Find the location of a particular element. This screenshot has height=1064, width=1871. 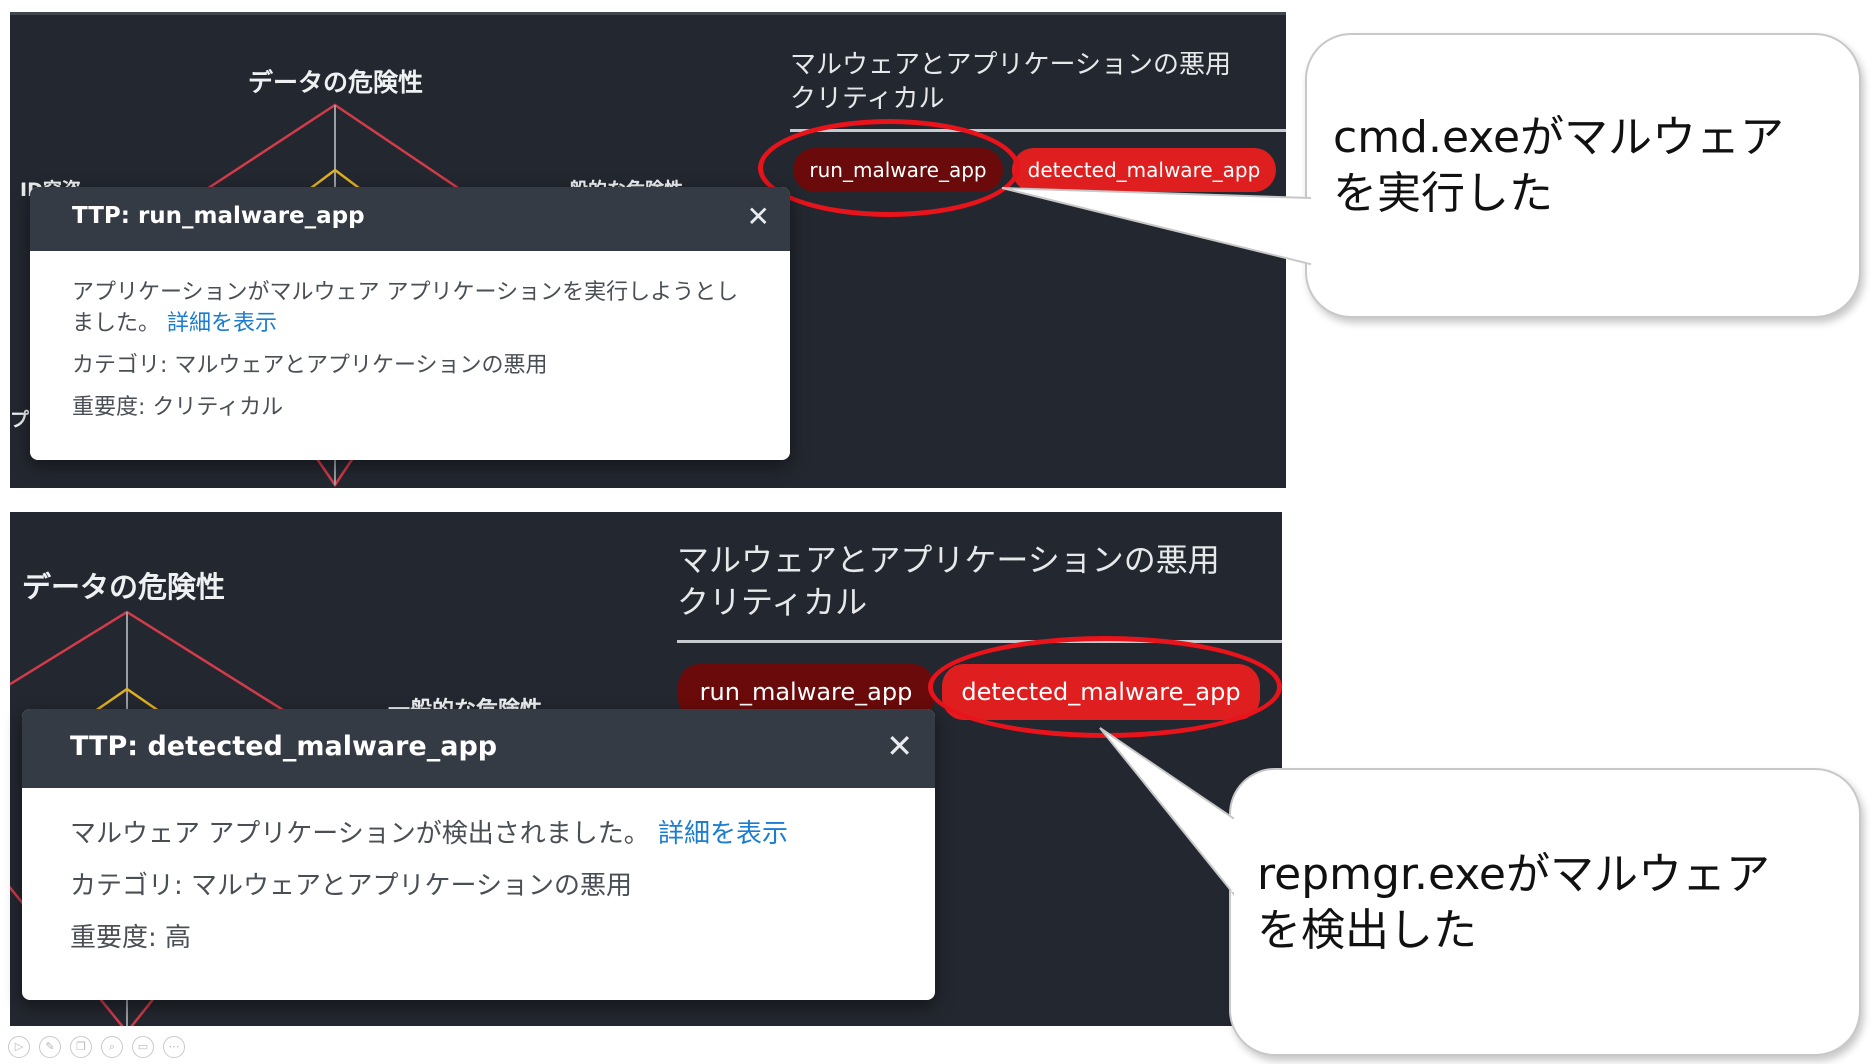

popup-body: マルウェア アプリケーションが検出されました。 詳細を表示 カテゴリ is located at coordinates (478, 872).